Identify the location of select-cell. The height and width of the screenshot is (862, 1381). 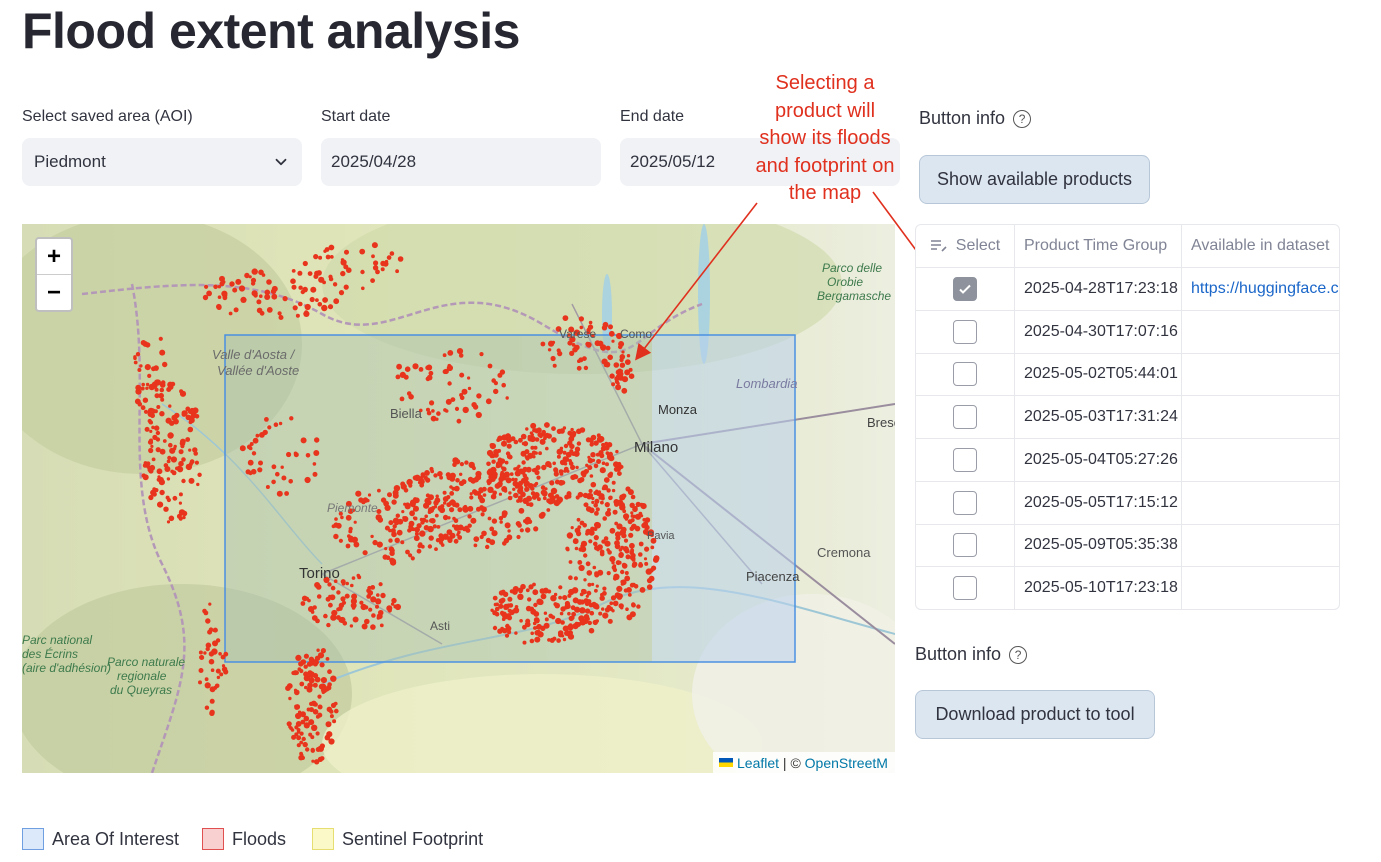
(965, 374).